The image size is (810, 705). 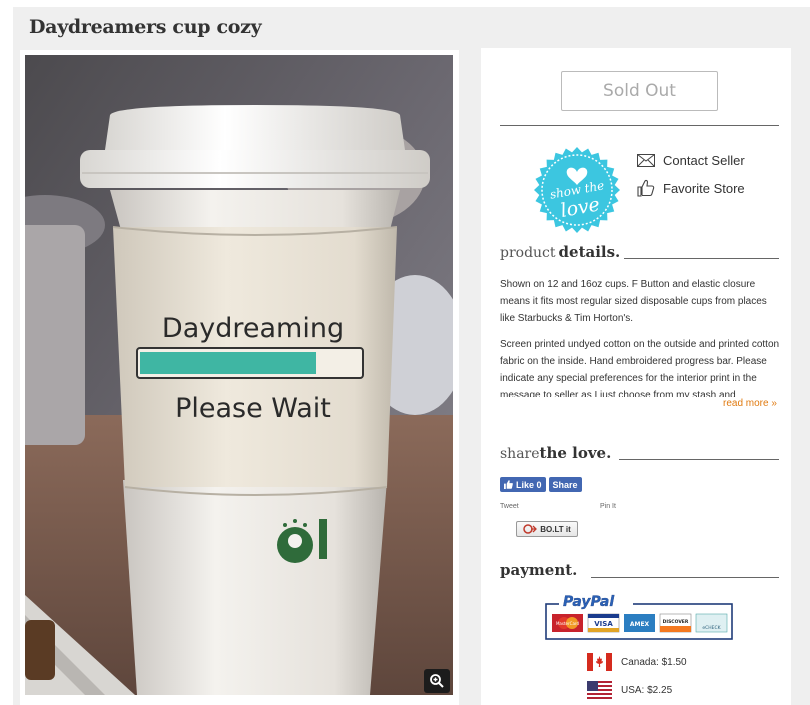 What do you see at coordinates (145, 27) in the screenshot?
I see `listing-title: Daydreamers cup cozy` at bounding box center [145, 27].